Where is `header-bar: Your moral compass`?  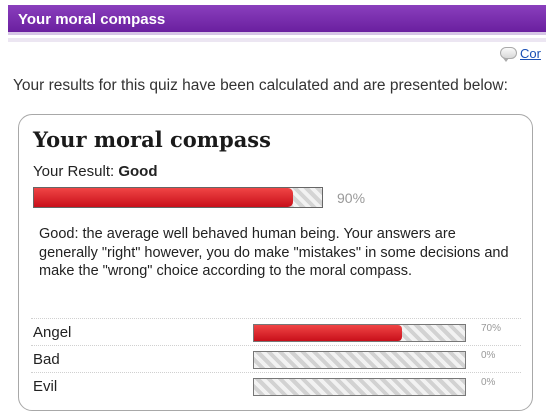 header-bar: Your moral compass is located at coordinates (277, 20).